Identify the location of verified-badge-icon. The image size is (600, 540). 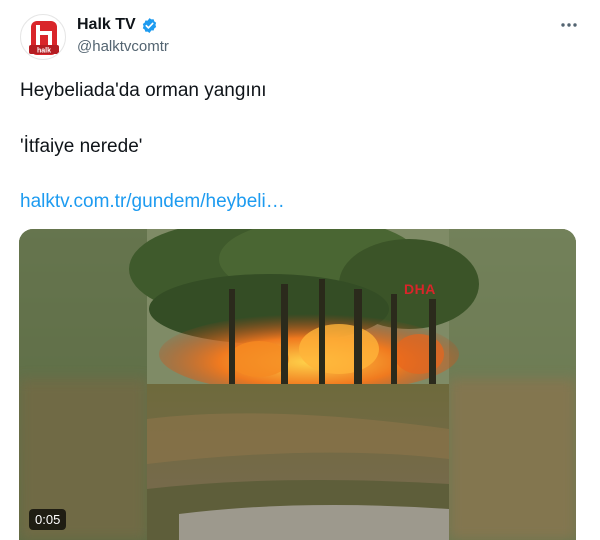
(149, 25).